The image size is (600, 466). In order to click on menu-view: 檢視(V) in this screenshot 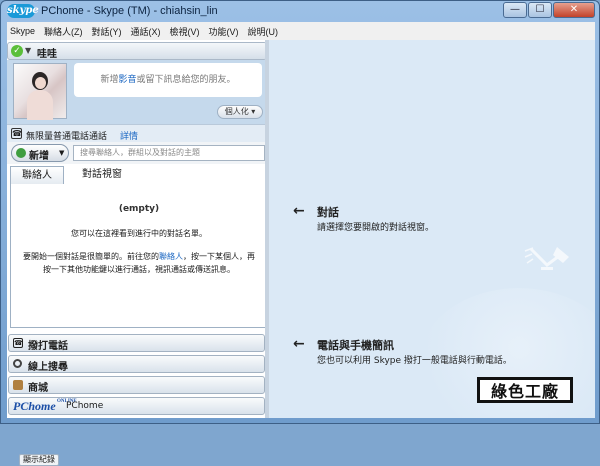, I will do `click(185, 31)`.